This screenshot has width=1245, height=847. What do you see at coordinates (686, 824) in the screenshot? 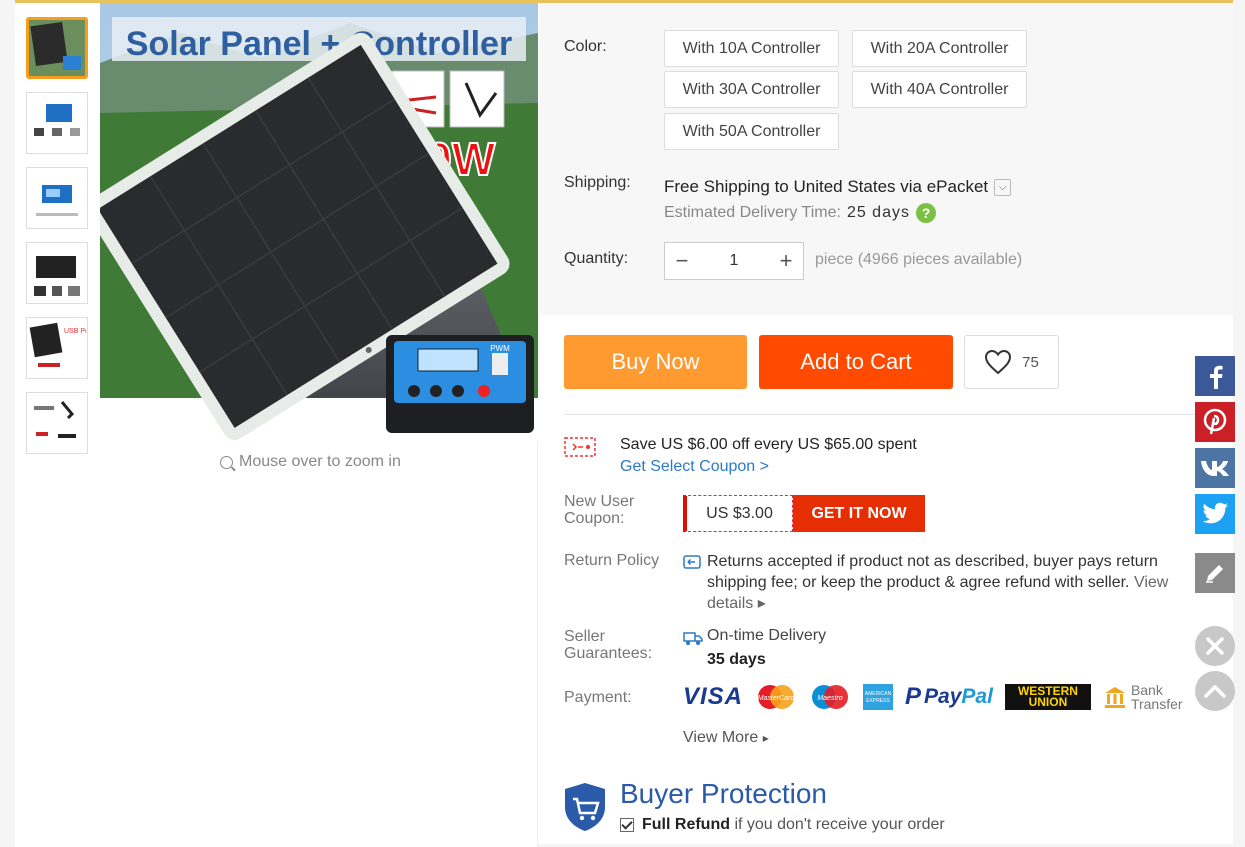
I see `full-refund-label: Full Refund` at bounding box center [686, 824].